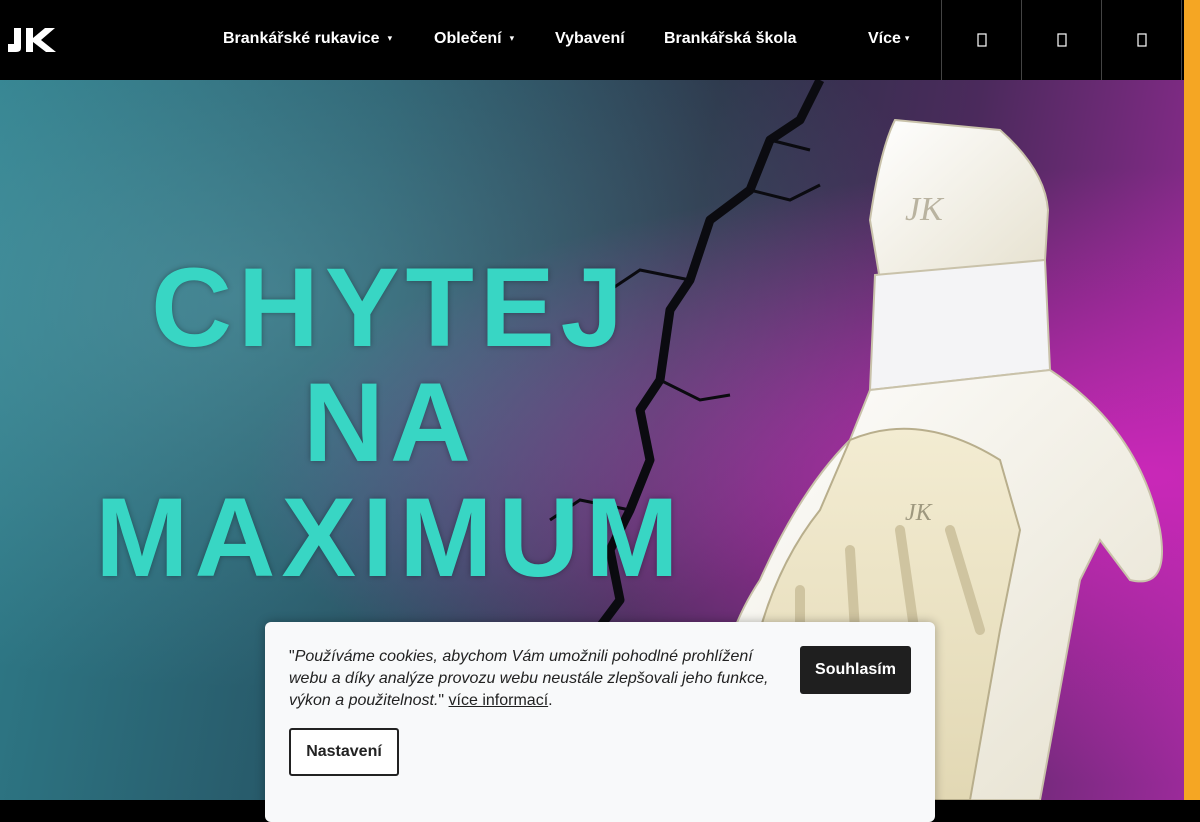 The height and width of the screenshot is (822, 1200). I want to click on nav-item-goalkeeper-school: Brankářská škola, so click(730, 39).